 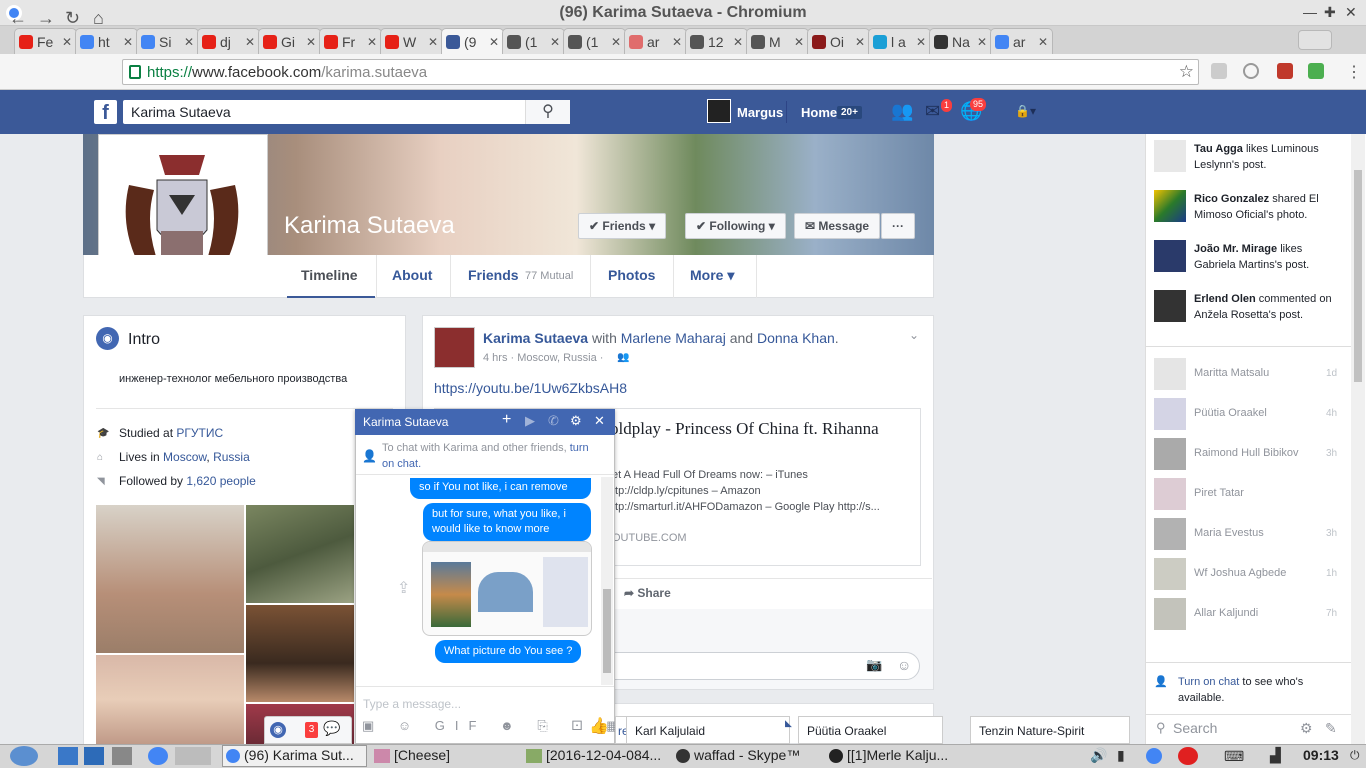 What do you see at coordinates (18, 18) in the screenshot?
I see `back-icon: ←` at bounding box center [18, 18].